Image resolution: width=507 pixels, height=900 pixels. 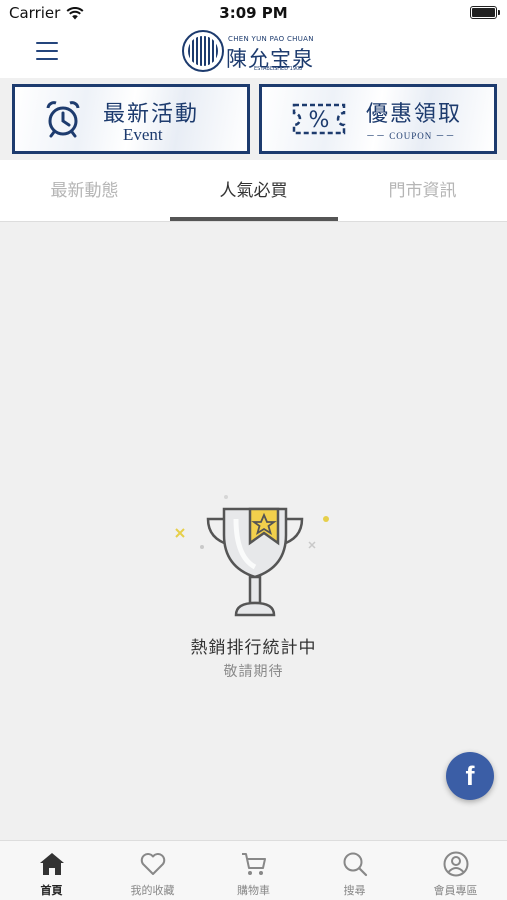 What do you see at coordinates (411, 136) in the screenshot?
I see `coupon-banner-subtitle: －－ COUPON －－` at bounding box center [411, 136].